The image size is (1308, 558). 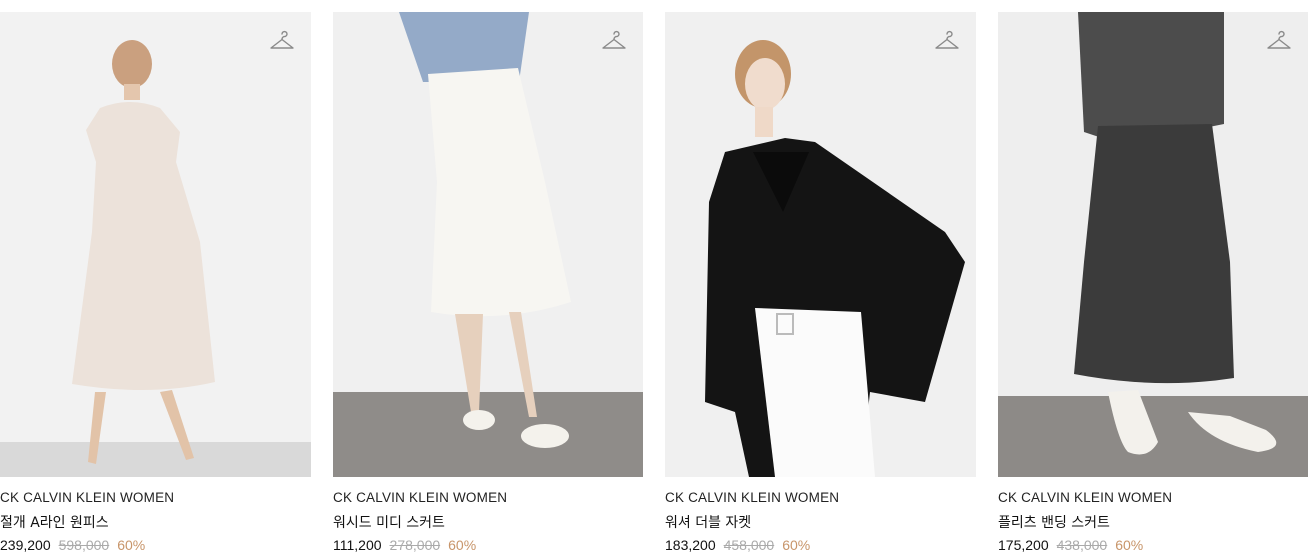 What do you see at coordinates (708, 522) in the screenshot?
I see `product-name: 워셔 더블 자켓` at bounding box center [708, 522].